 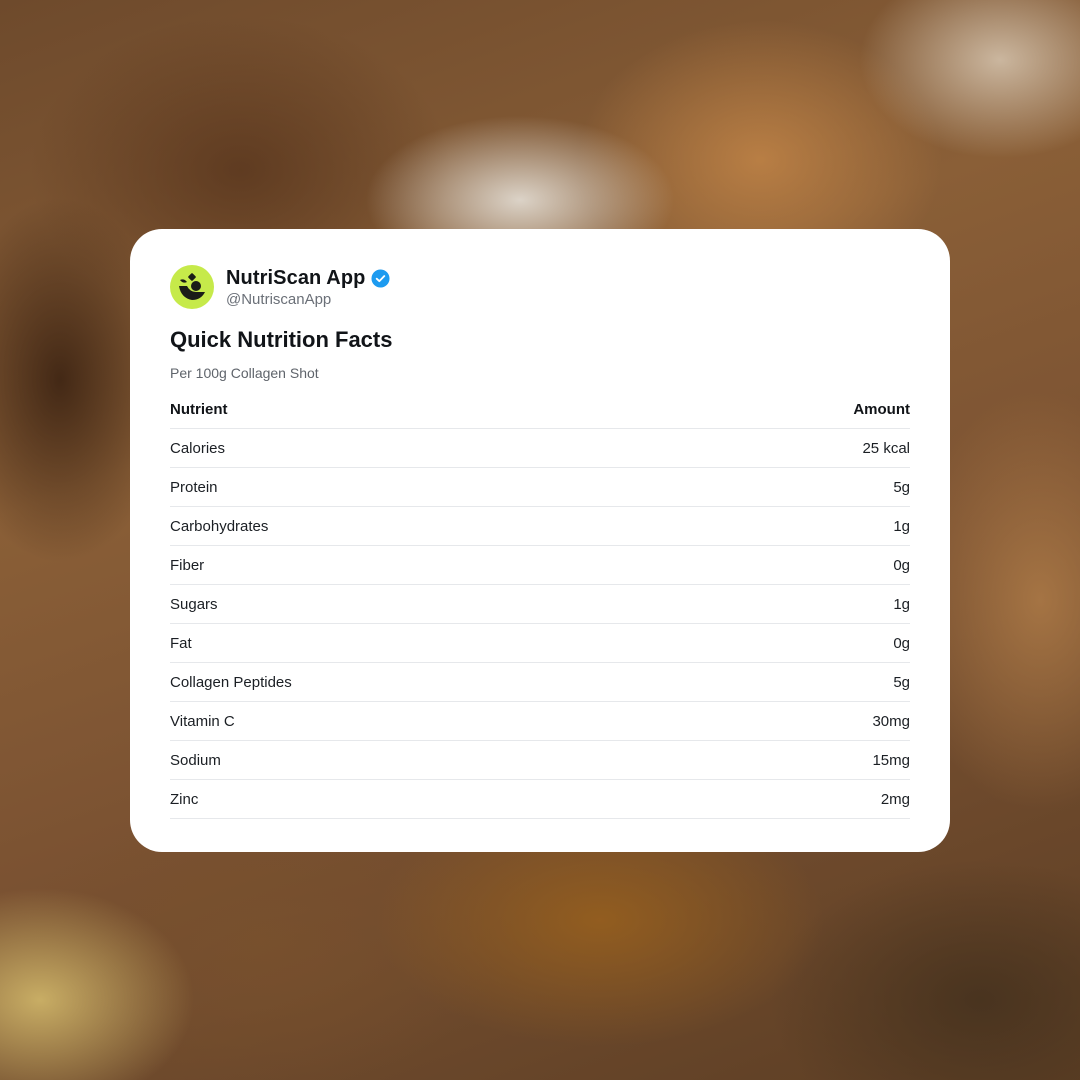 I want to click on nutrient-name: Calories, so click(x=198, y=448).